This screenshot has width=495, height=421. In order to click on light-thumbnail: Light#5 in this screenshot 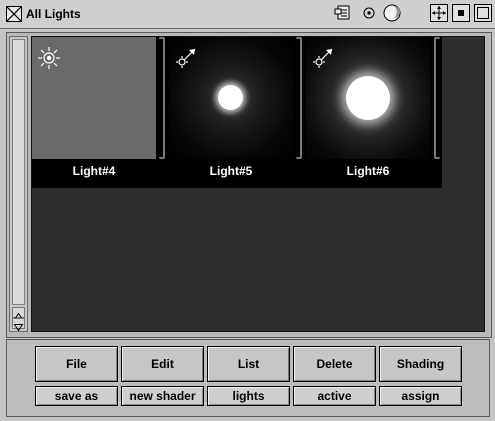, I will do `click(232, 112)`.